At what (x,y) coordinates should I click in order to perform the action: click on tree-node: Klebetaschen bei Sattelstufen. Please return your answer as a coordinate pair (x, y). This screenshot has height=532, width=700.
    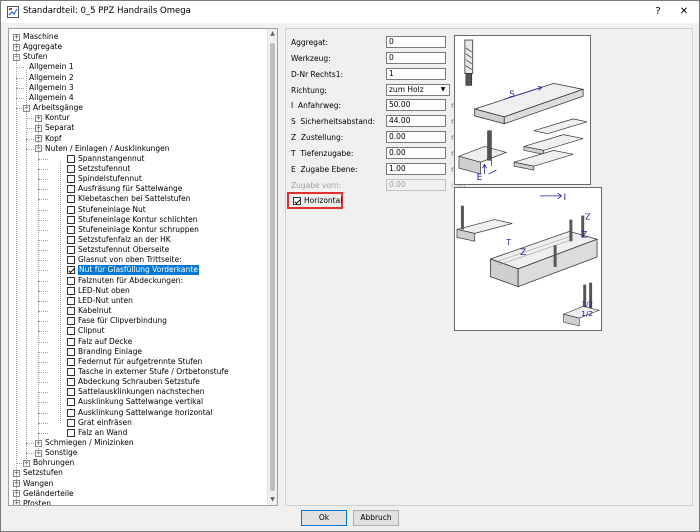
    Looking at the image, I should click on (138, 199).